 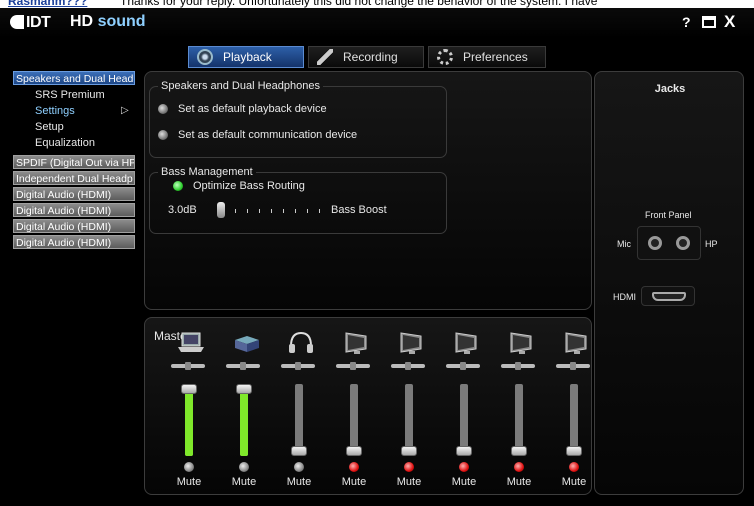 What do you see at coordinates (669, 296) in the screenshot?
I see `hdmi-port-icon` at bounding box center [669, 296].